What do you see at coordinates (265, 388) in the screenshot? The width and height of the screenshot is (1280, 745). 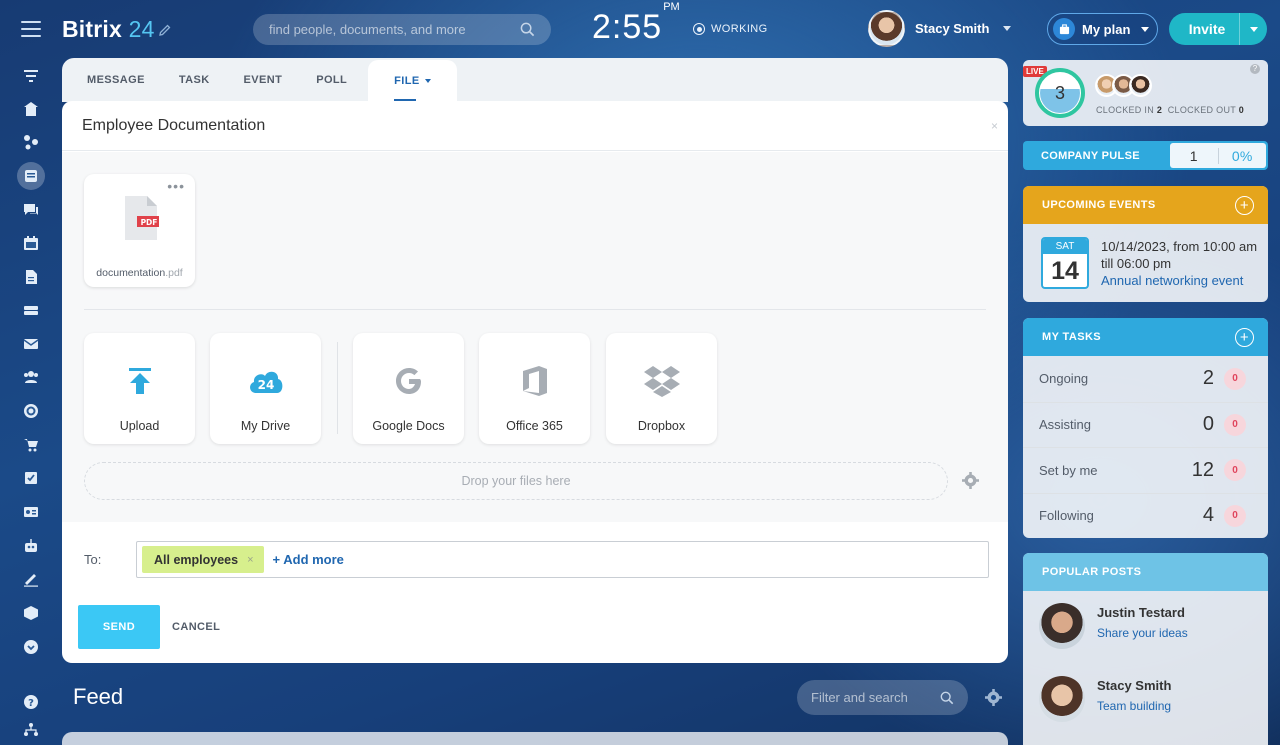 I see `my-drive-button: 24 My Drive` at bounding box center [265, 388].